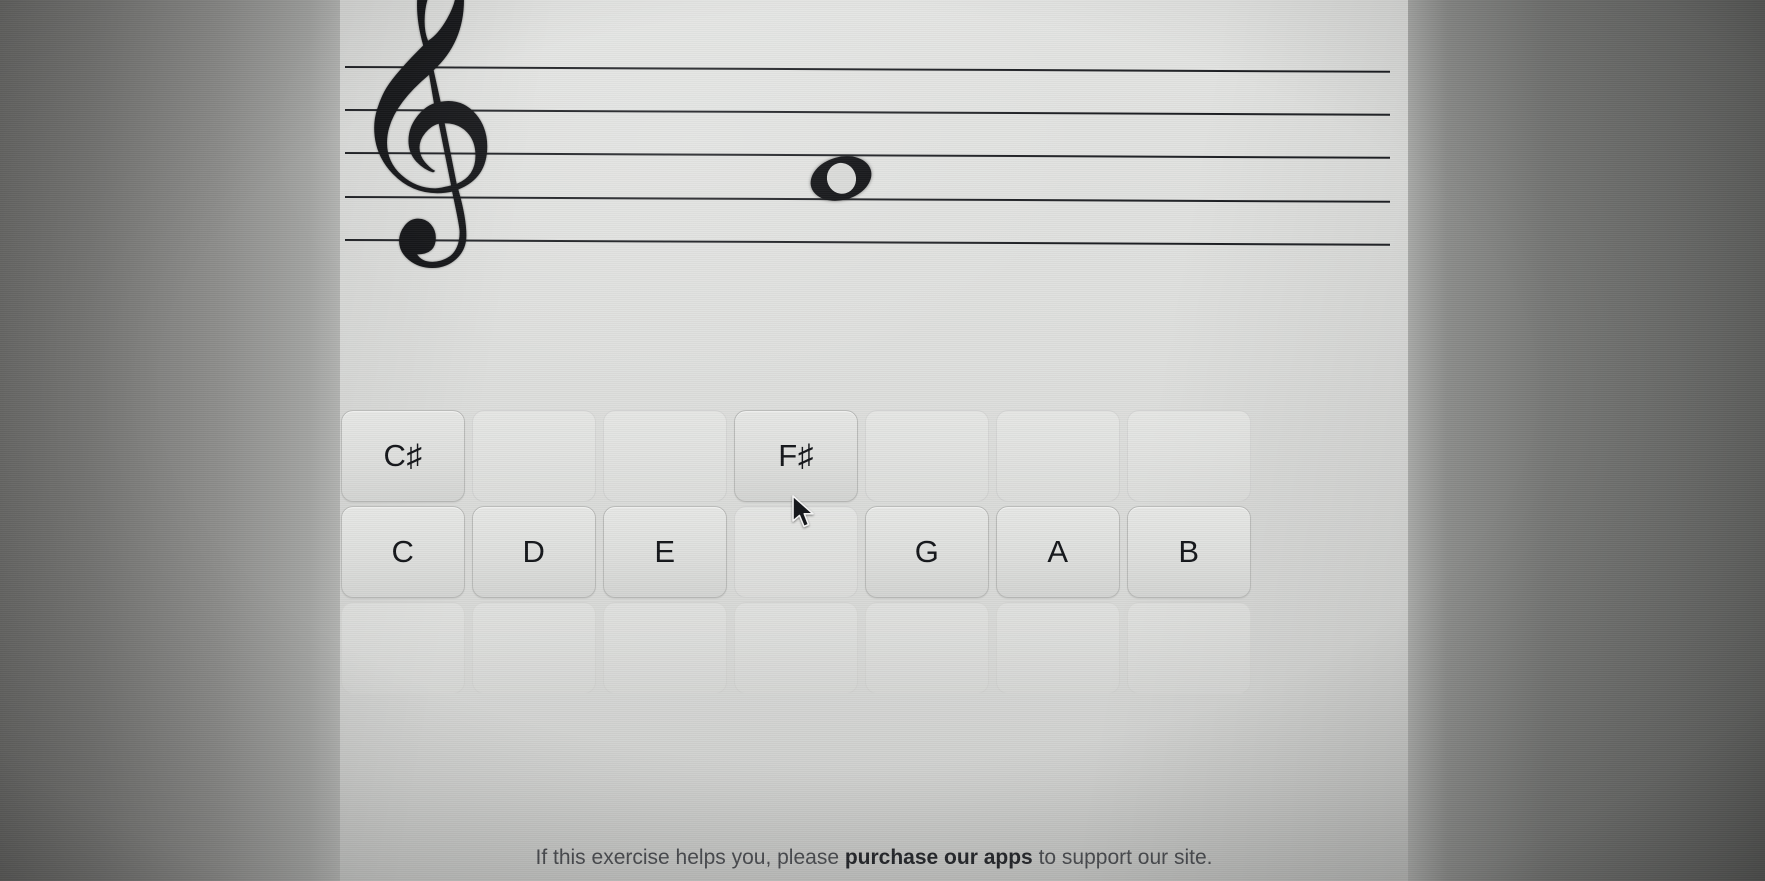 This screenshot has height=881, width=1765. I want to click on keypad-row-naturals: C D E G A B, so click(874, 554).